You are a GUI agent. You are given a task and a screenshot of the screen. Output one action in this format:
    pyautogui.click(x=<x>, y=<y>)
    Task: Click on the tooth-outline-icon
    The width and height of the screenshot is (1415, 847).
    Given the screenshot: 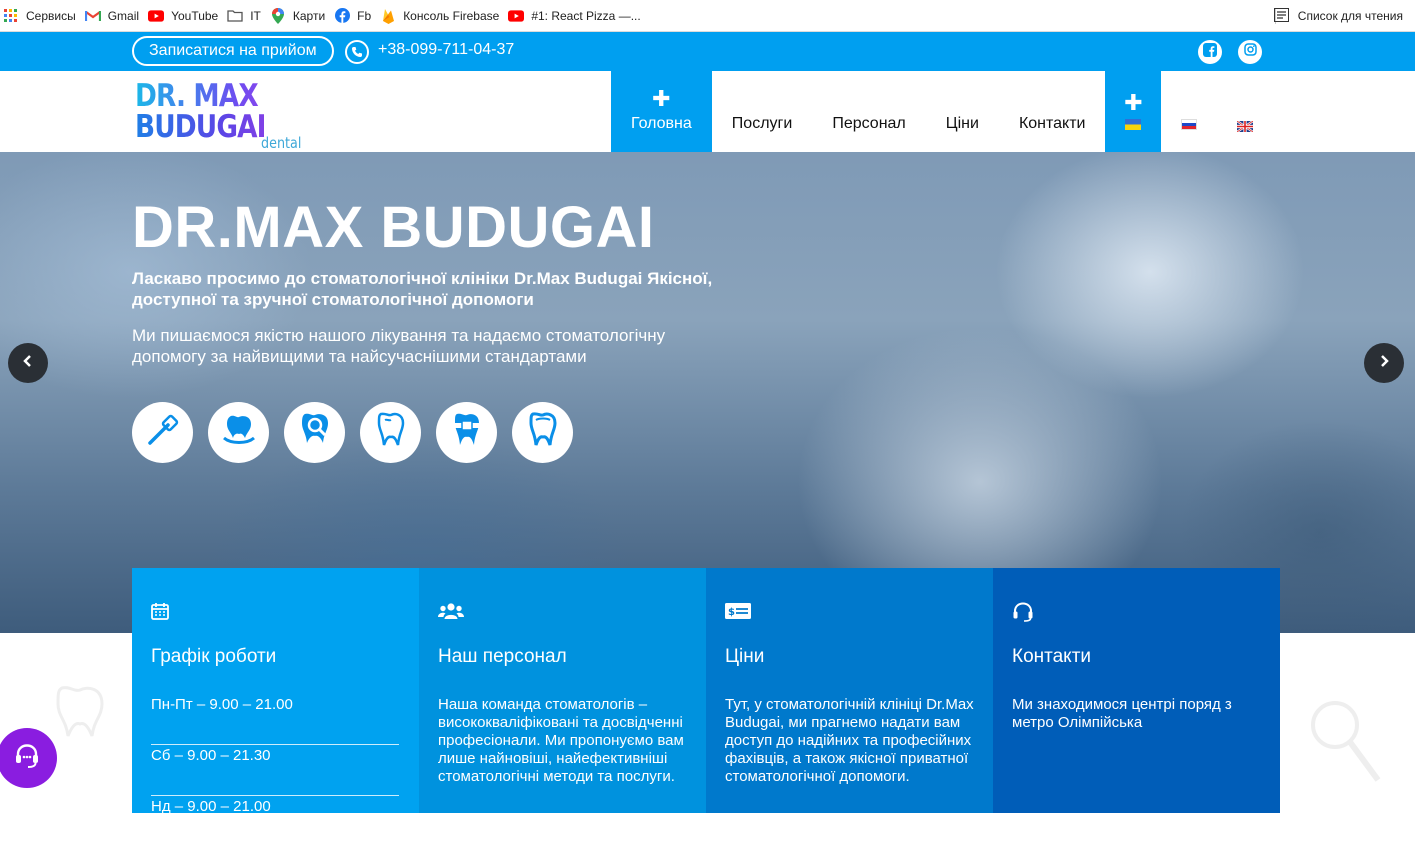 What is the action you would take?
    pyautogui.click(x=391, y=432)
    